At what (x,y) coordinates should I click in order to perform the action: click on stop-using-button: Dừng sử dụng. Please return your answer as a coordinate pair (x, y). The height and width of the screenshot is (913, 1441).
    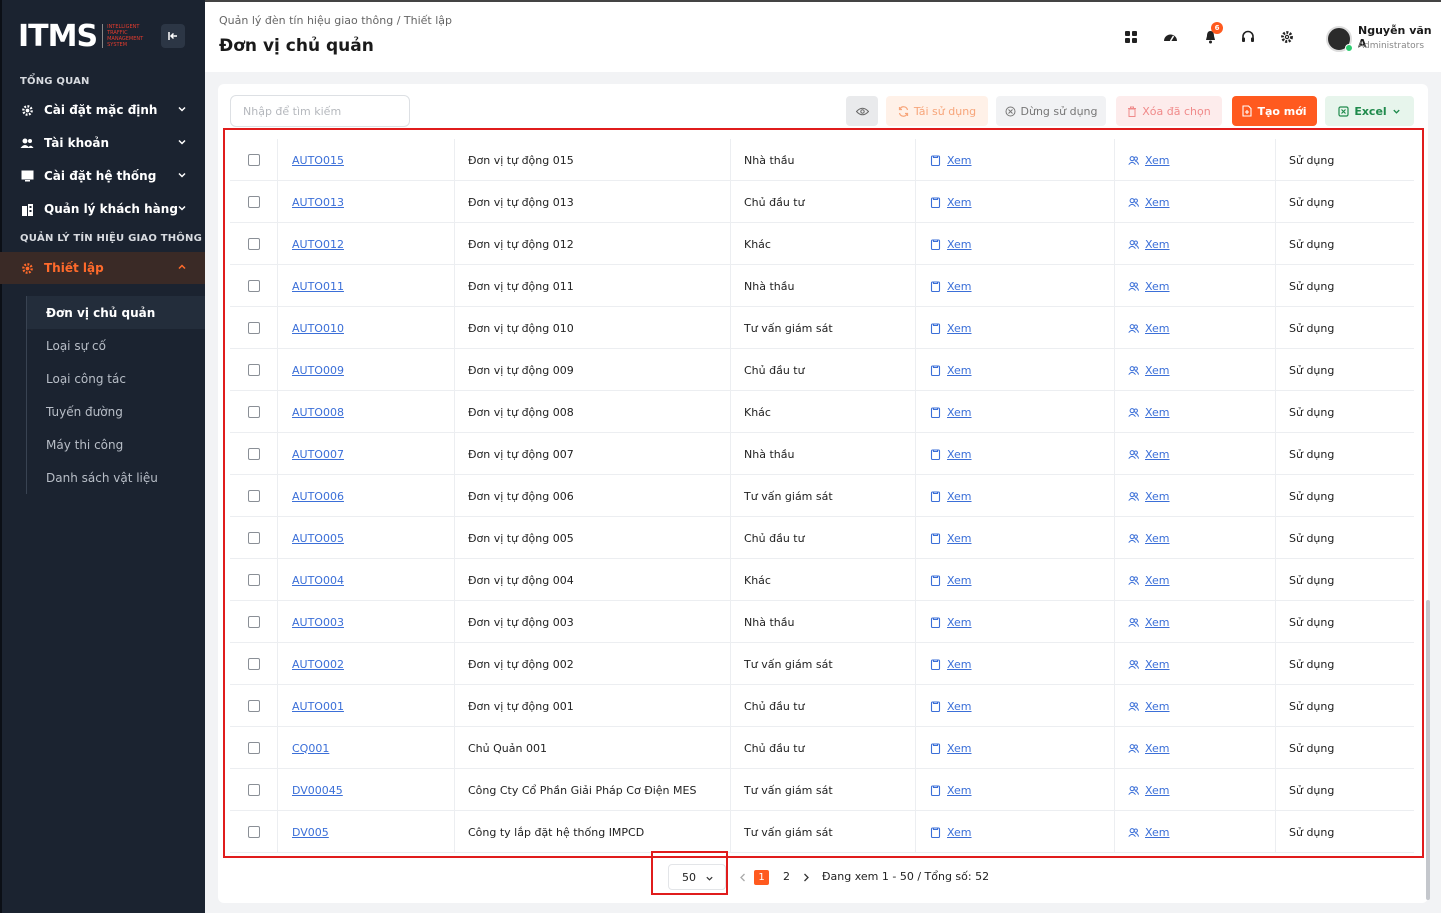
    Looking at the image, I should click on (1051, 111).